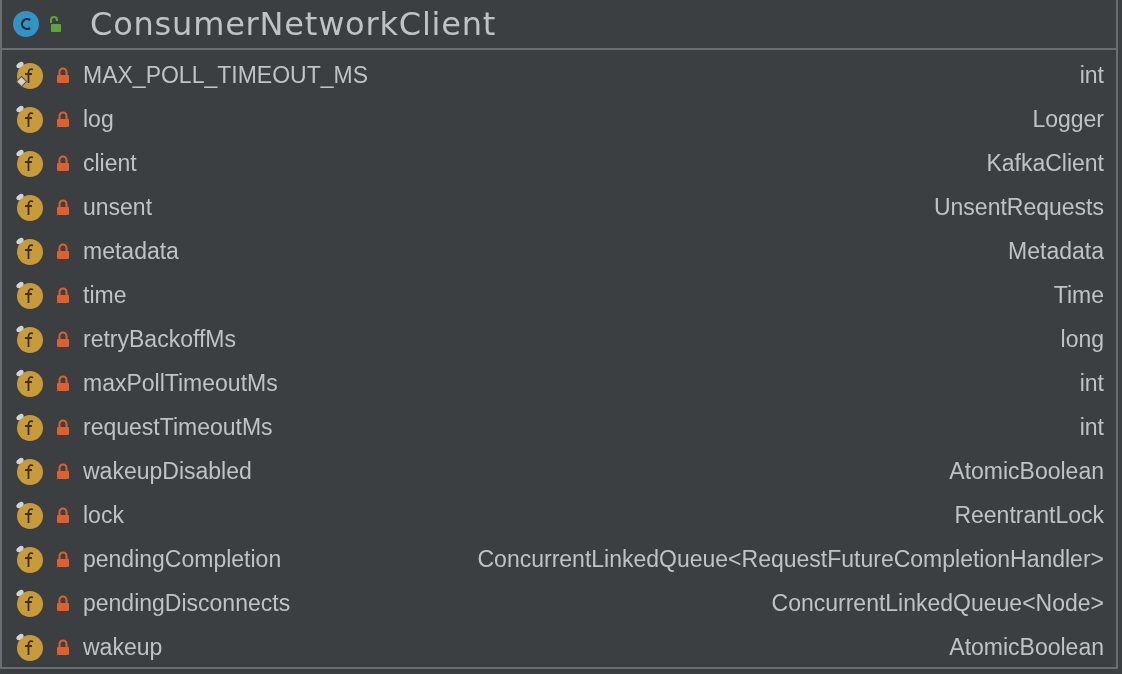 The image size is (1122, 674). Describe the element at coordinates (937, 603) in the screenshot. I see `field-type: ConcurrentLinkedQueue<Node>` at that location.